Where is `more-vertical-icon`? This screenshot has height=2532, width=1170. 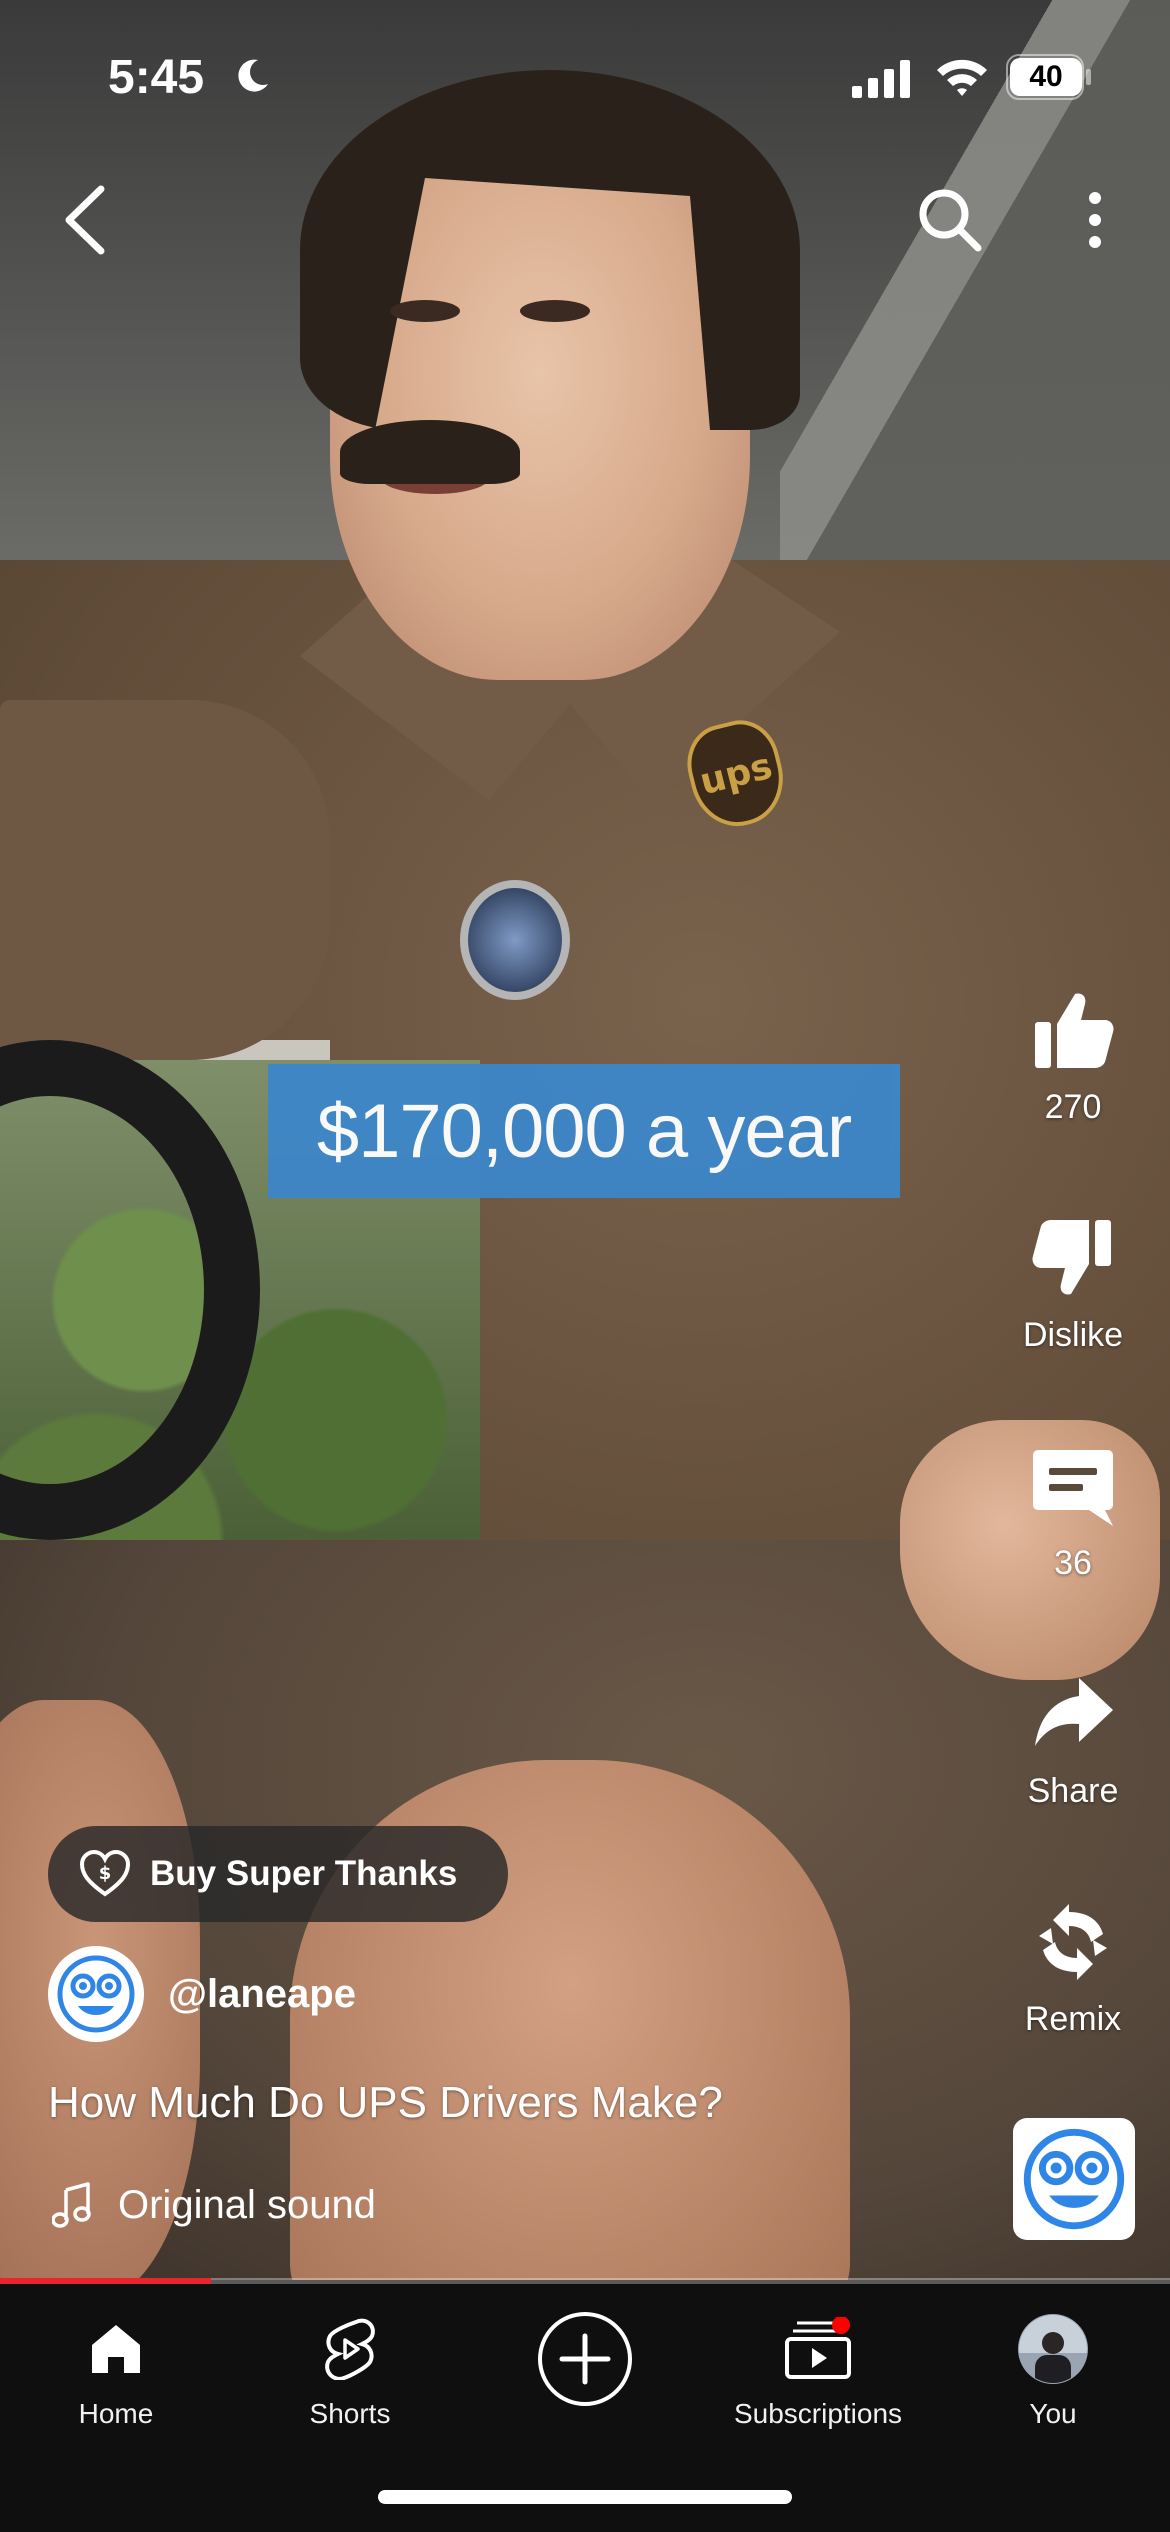
more-vertical-icon is located at coordinates (1095, 220).